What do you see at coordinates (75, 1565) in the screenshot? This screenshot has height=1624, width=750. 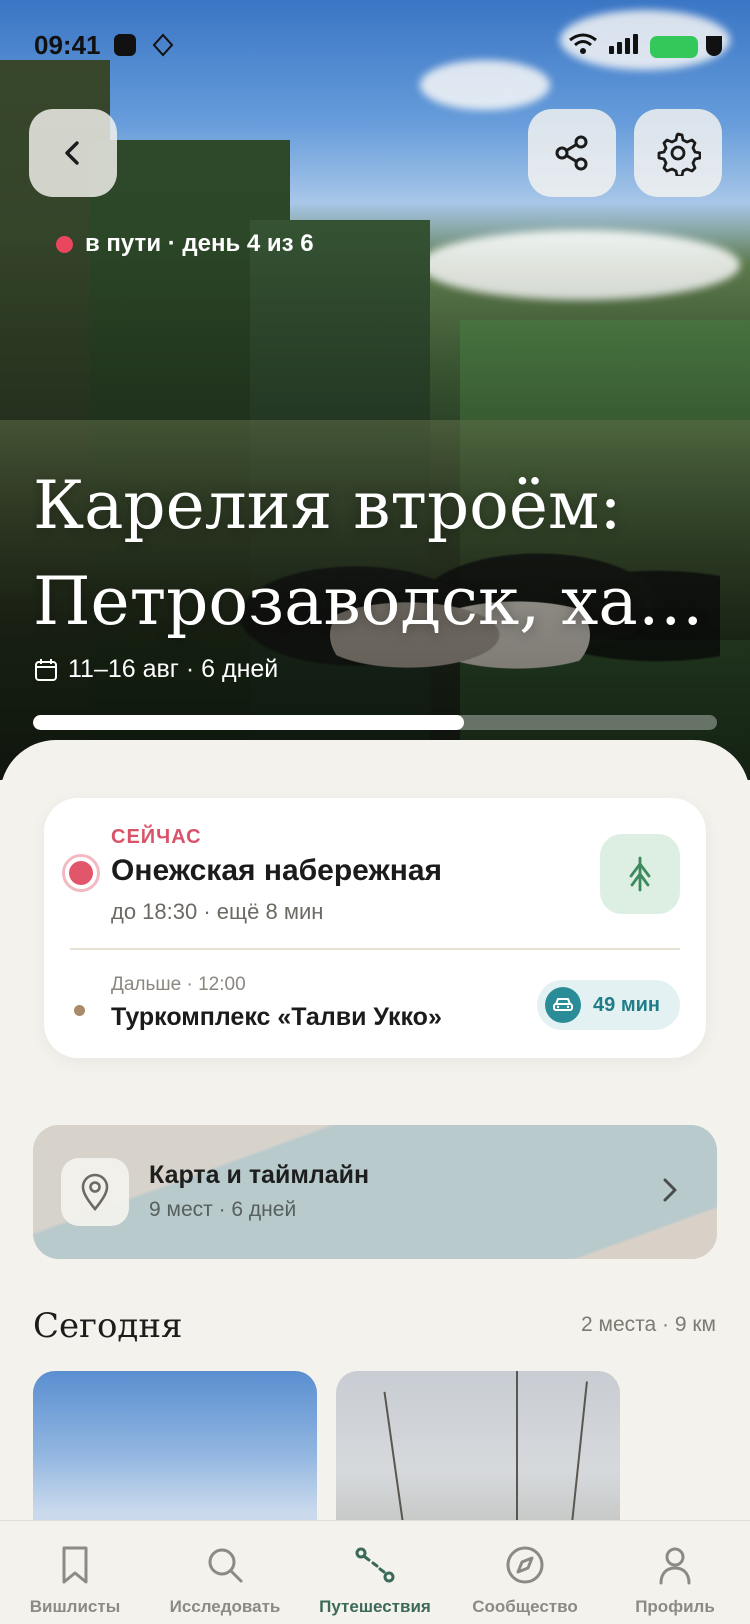 I see `bookmark-icon` at bounding box center [75, 1565].